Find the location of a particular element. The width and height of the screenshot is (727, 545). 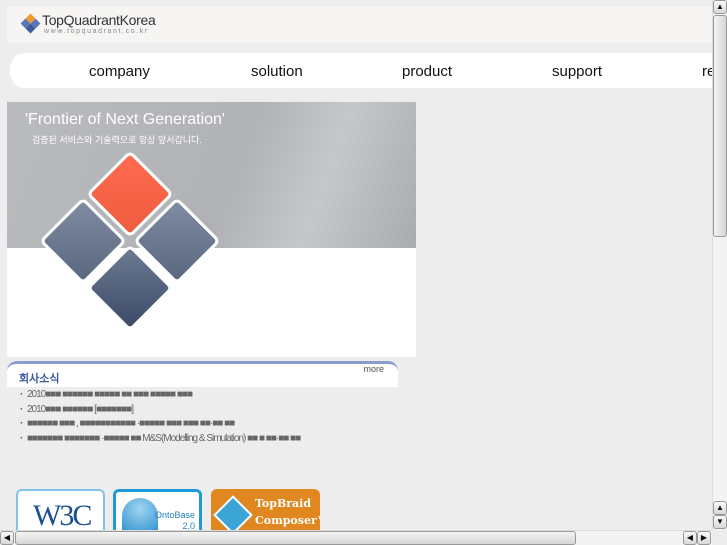

scroll-up-button: ▲ is located at coordinates (720, 7).